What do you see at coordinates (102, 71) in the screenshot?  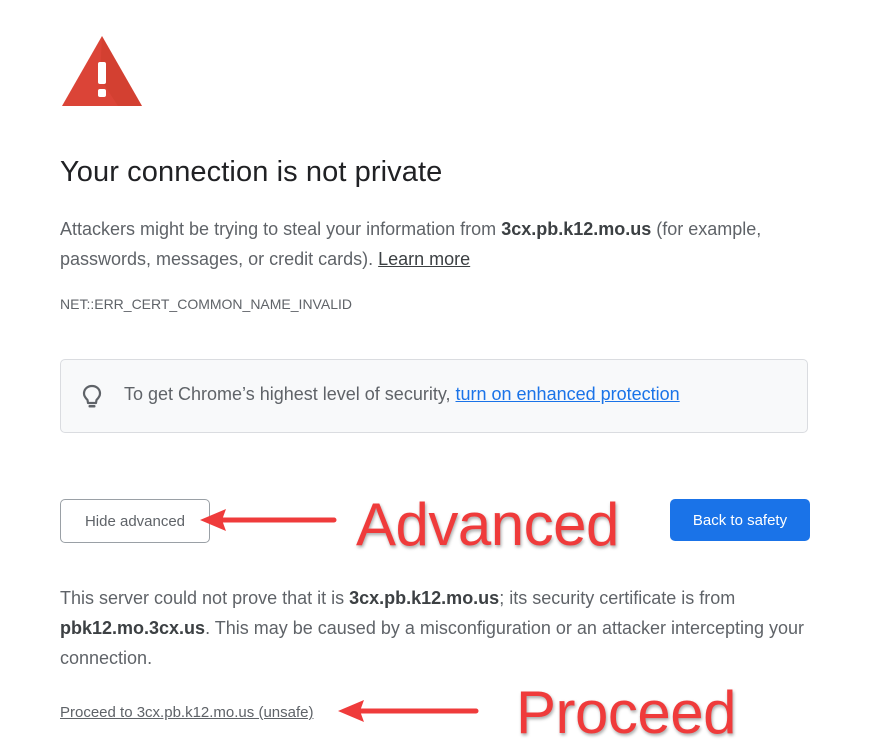 I see `warning-icon` at bounding box center [102, 71].